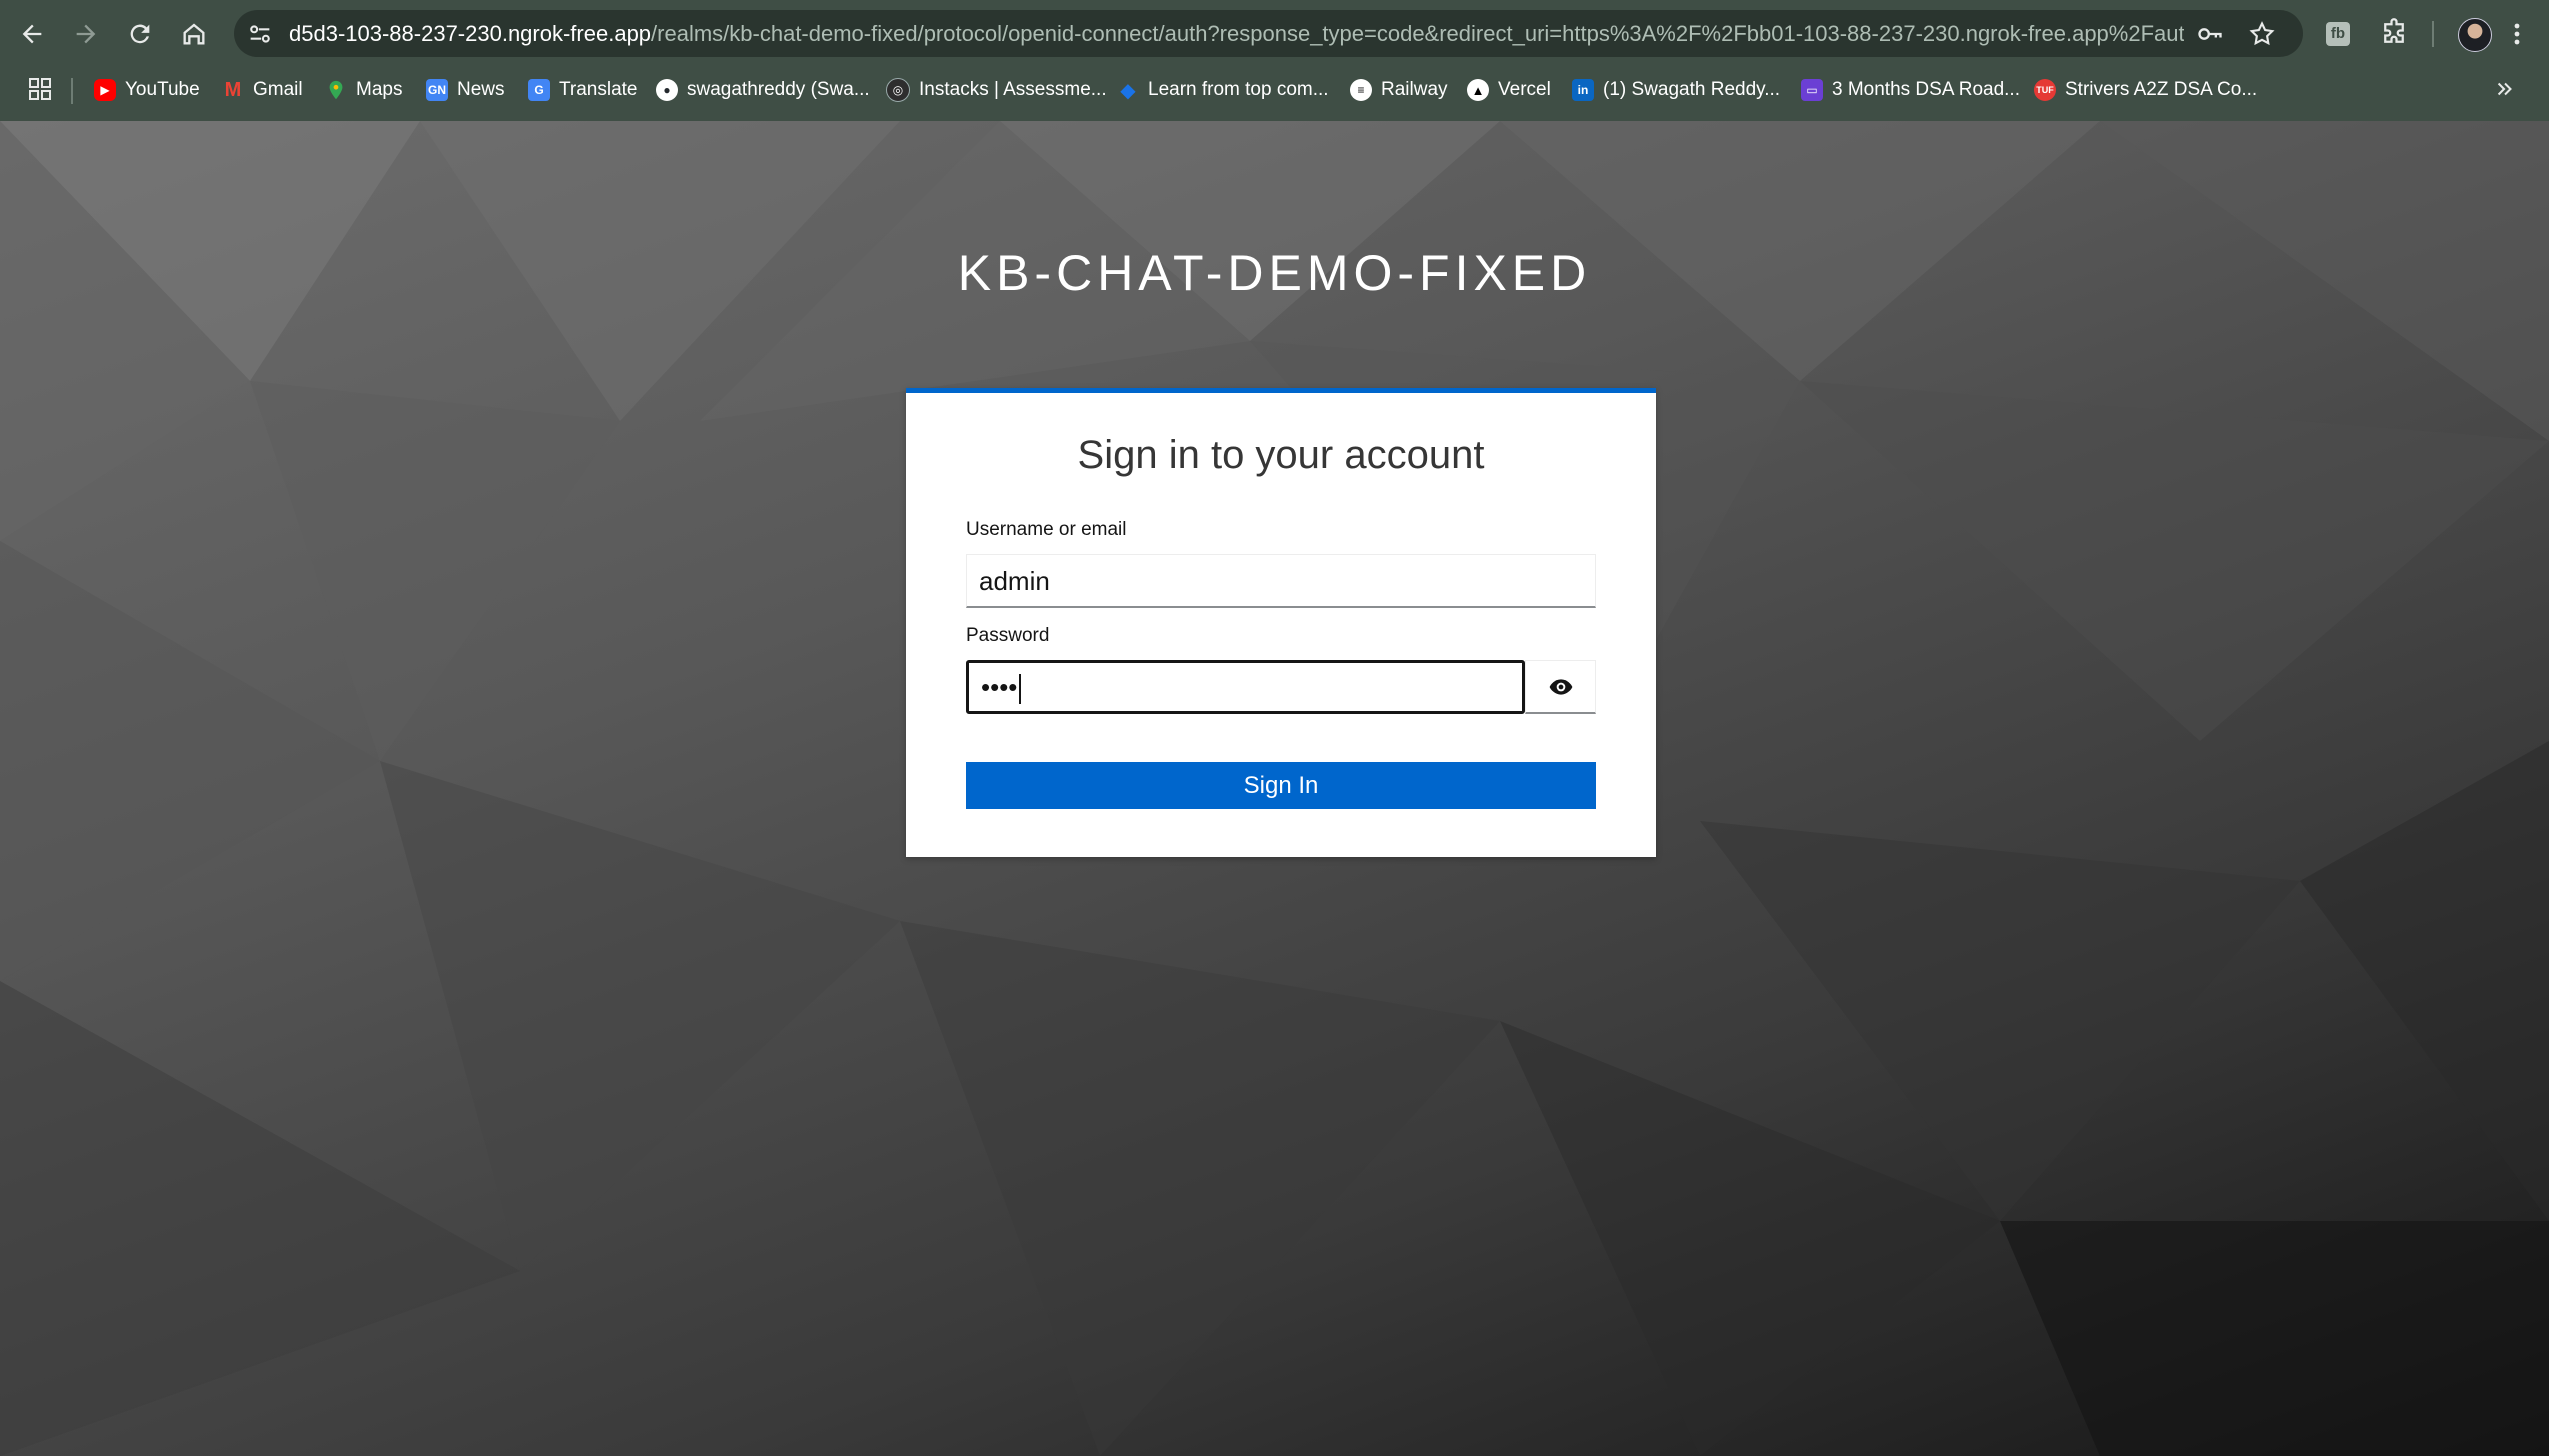 This screenshot has height=1456, width=2549. I want to click on password-value: ••••, so click(999, 687).